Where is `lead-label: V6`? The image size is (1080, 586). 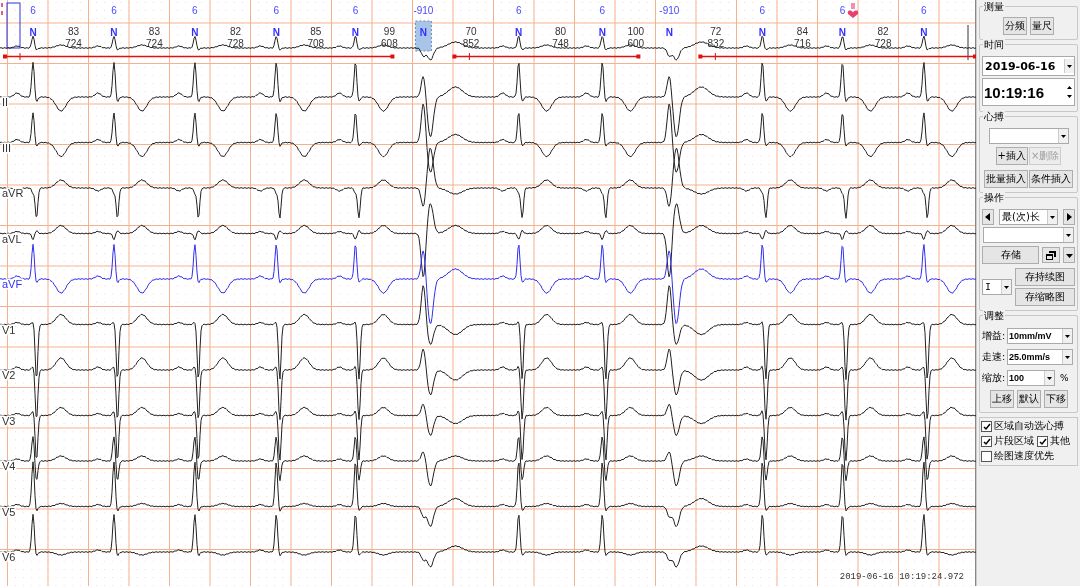 lead-label: V6 is located at coordinates (9, 557).